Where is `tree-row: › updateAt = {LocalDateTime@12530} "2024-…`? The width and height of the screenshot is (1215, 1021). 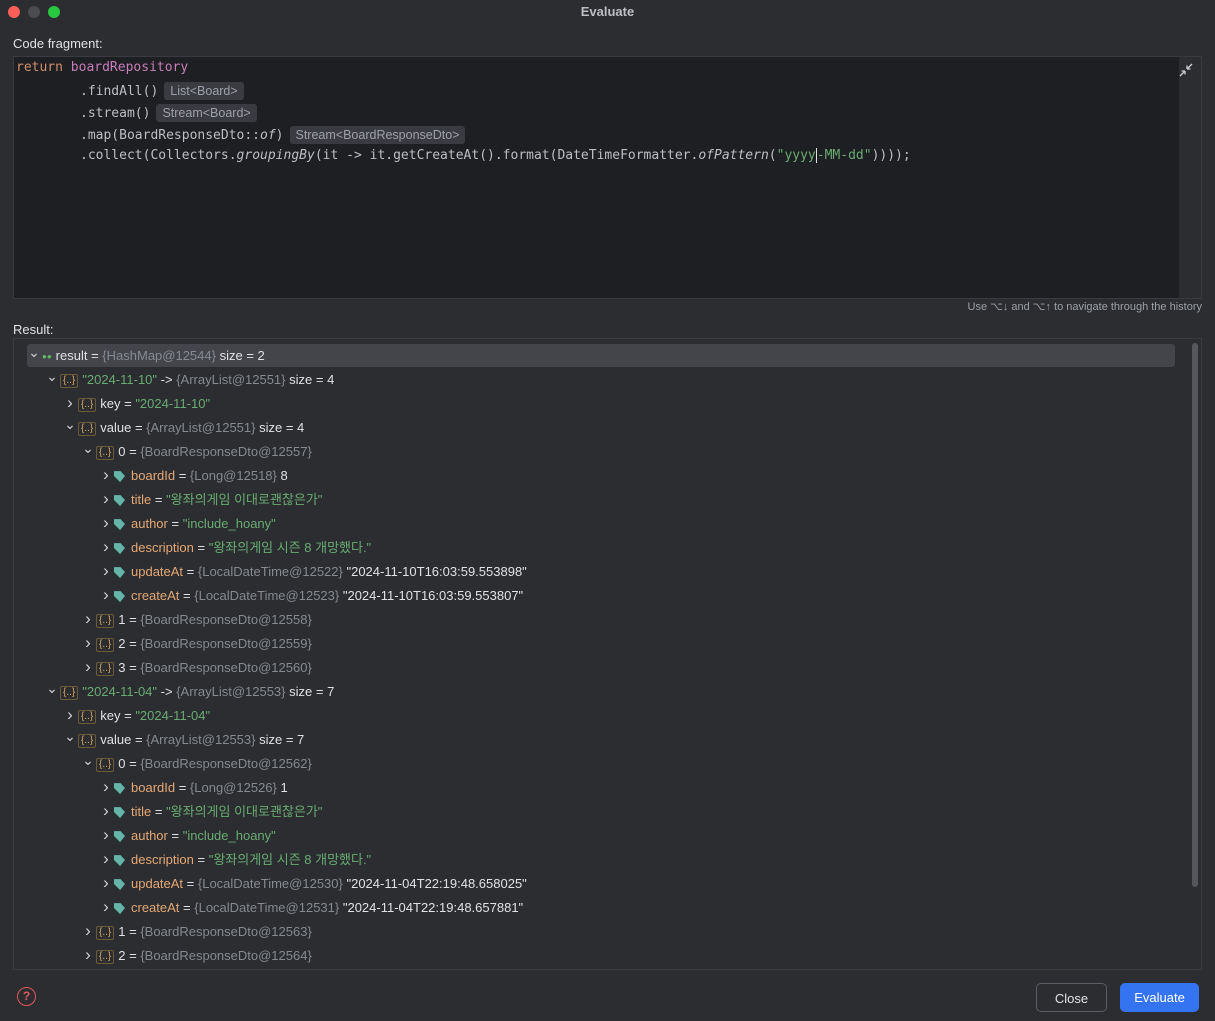
tree-row: › updateAt = {LocalDateTime@12530} "2024-… is located at coordinates (312, 883).